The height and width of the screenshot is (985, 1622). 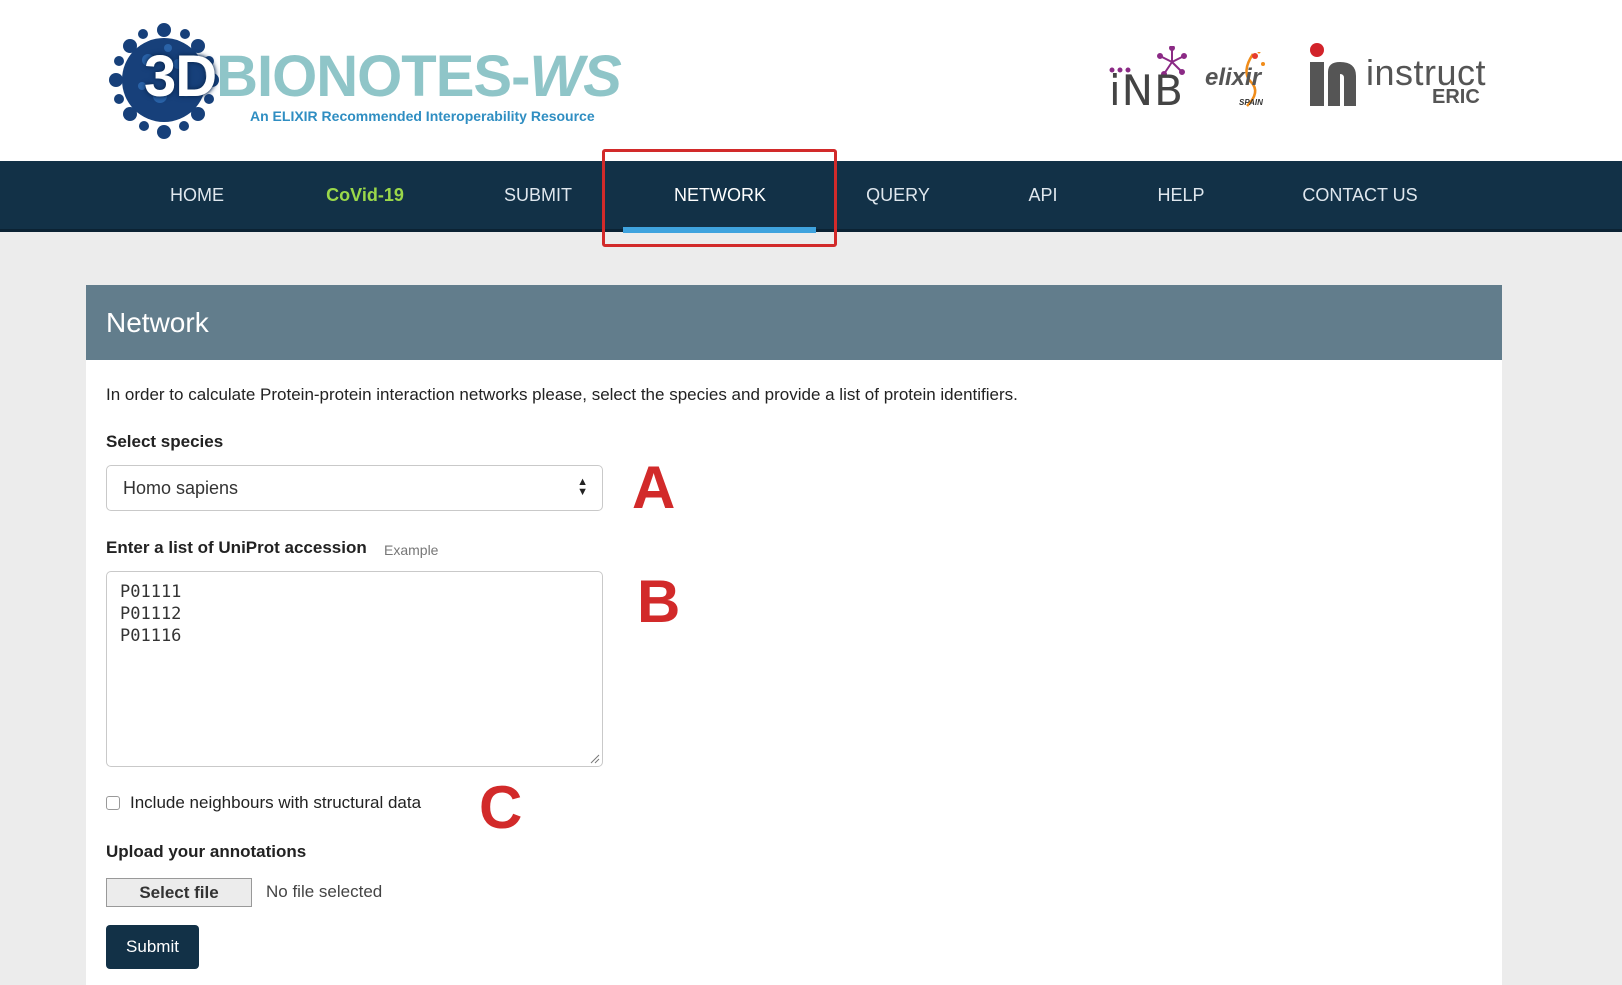 I want to click on submit-button: Submit, so click(x=152, y=947).